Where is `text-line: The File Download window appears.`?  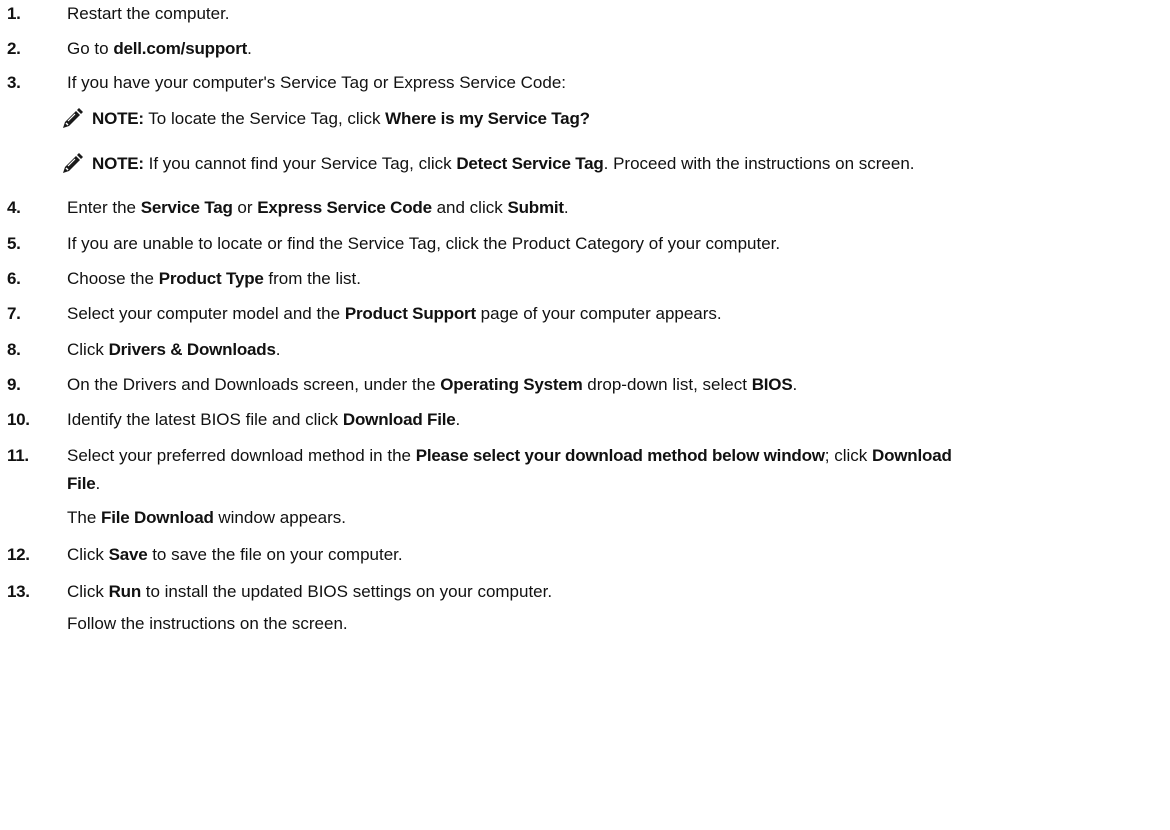 text-line: The File Download window appears. is located at coordinates (617, 518).